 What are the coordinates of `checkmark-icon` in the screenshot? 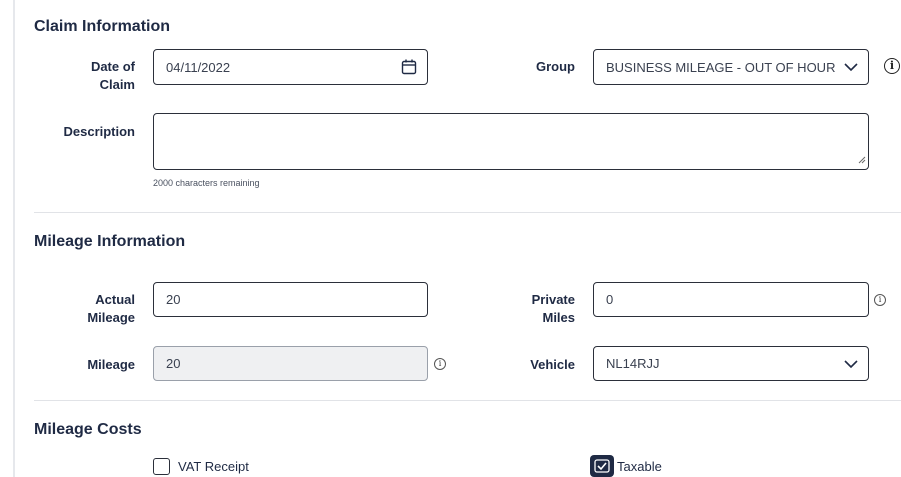 It's located at (602, 466).